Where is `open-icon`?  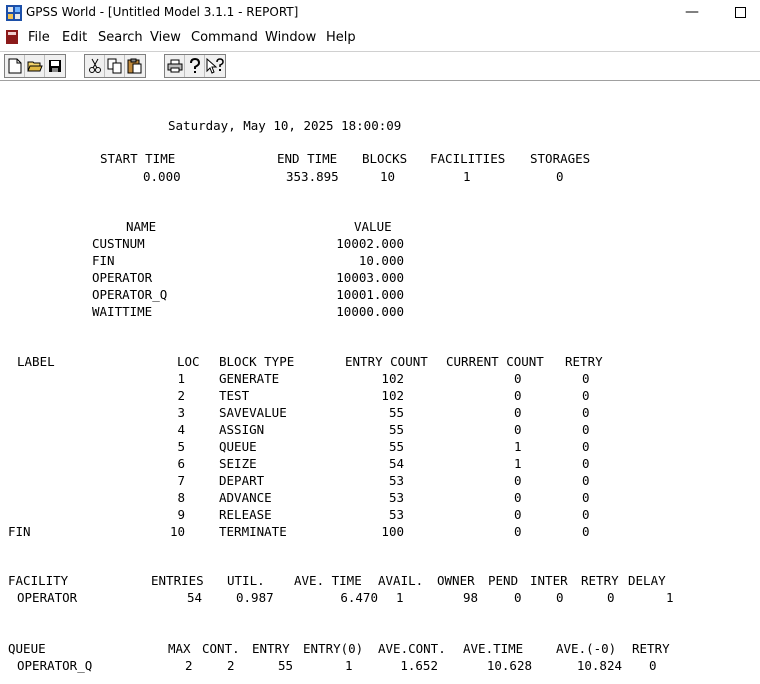
open-icon is located at coordinates (34, 66).